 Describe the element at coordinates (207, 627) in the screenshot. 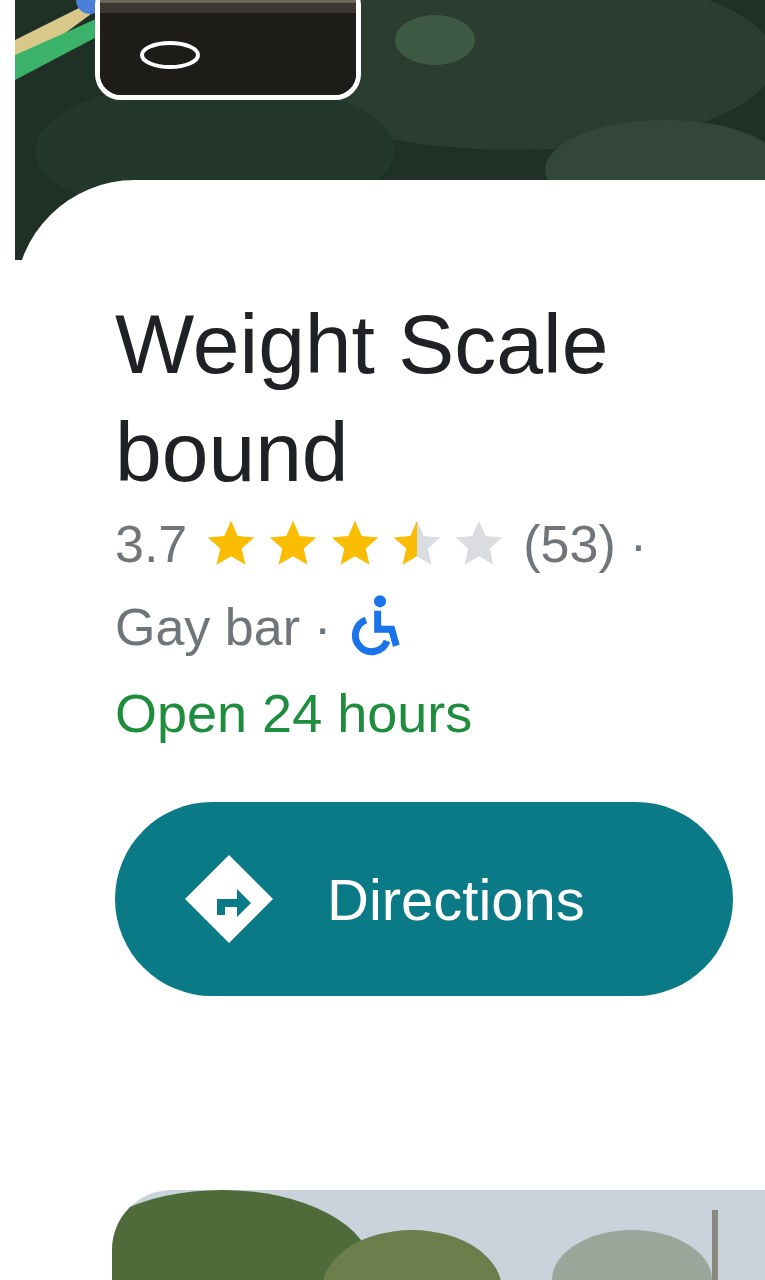

I see `category-label: Gay bar` at that location.